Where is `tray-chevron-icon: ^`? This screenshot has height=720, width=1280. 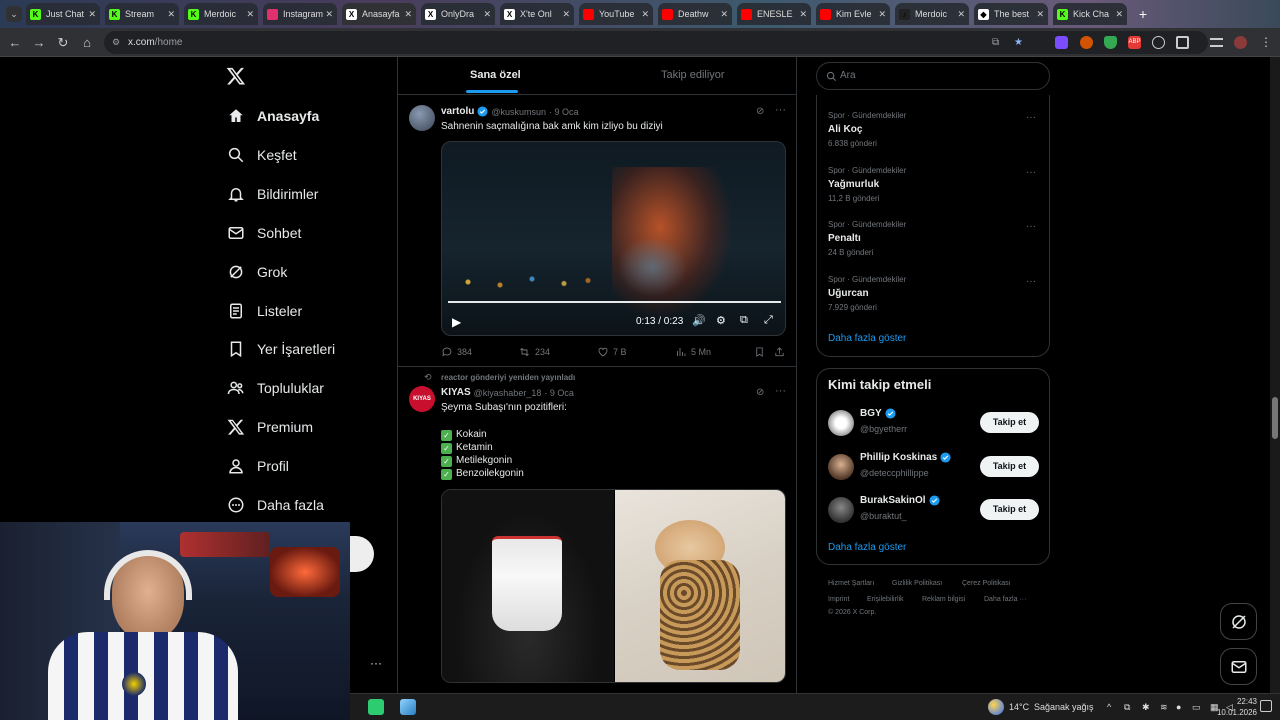 tray-chevron-icon: ^ is located at coordinates (1109, 707).